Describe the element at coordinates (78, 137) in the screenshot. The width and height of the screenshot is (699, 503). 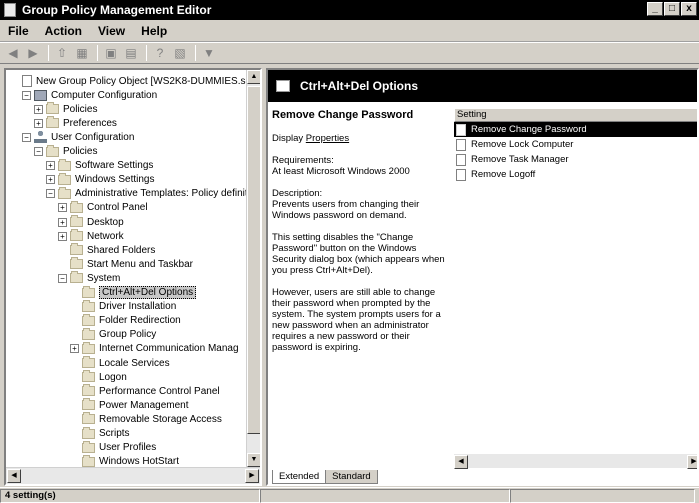
I see `tree-item: − User Configuration` at that location.